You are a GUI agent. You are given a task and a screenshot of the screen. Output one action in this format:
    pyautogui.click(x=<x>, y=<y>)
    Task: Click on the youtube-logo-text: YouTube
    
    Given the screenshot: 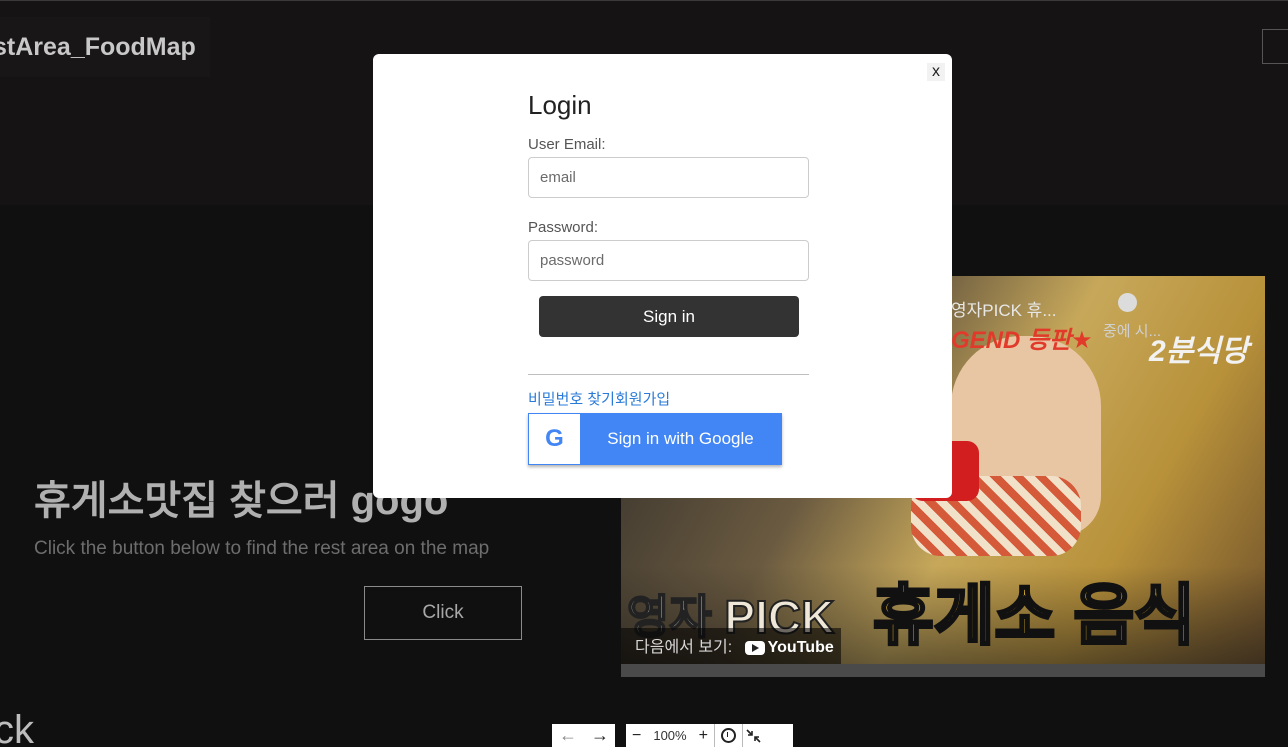 What is the action you would take?
    pyautogui.click(x=800, y=647)
    